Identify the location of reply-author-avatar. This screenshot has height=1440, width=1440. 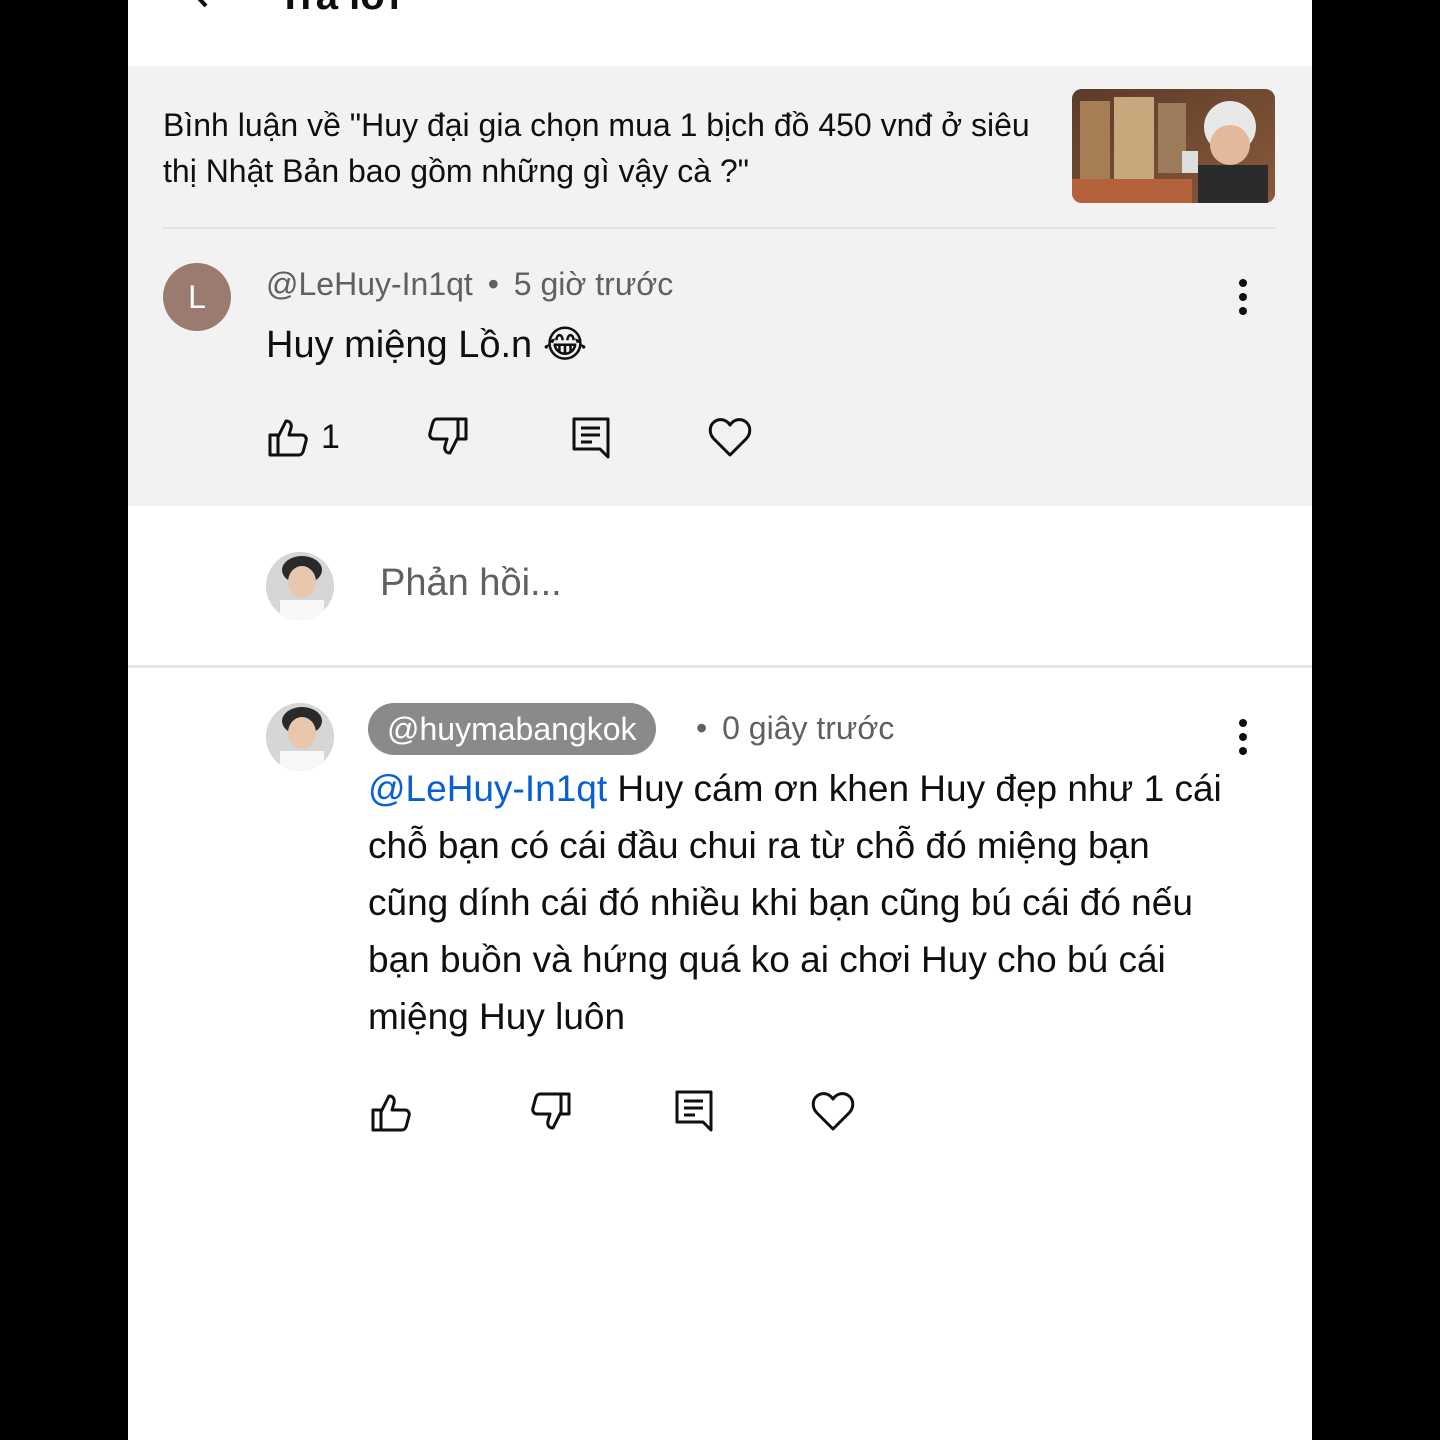
(300, 737).